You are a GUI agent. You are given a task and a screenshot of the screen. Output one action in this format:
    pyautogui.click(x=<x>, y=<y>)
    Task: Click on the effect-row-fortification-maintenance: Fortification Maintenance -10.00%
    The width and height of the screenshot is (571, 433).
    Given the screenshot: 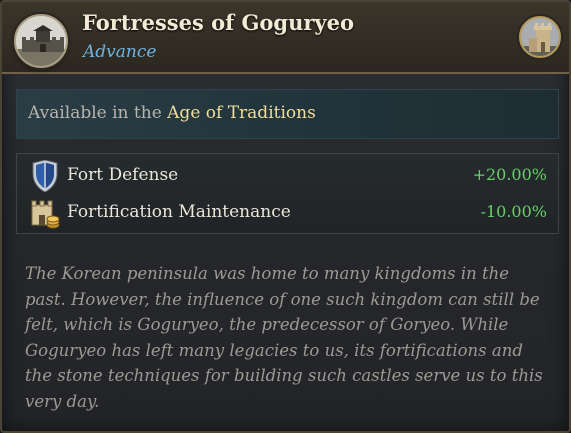 What is the action you would take?
    pyautogui.click(x=288, y=213)
    